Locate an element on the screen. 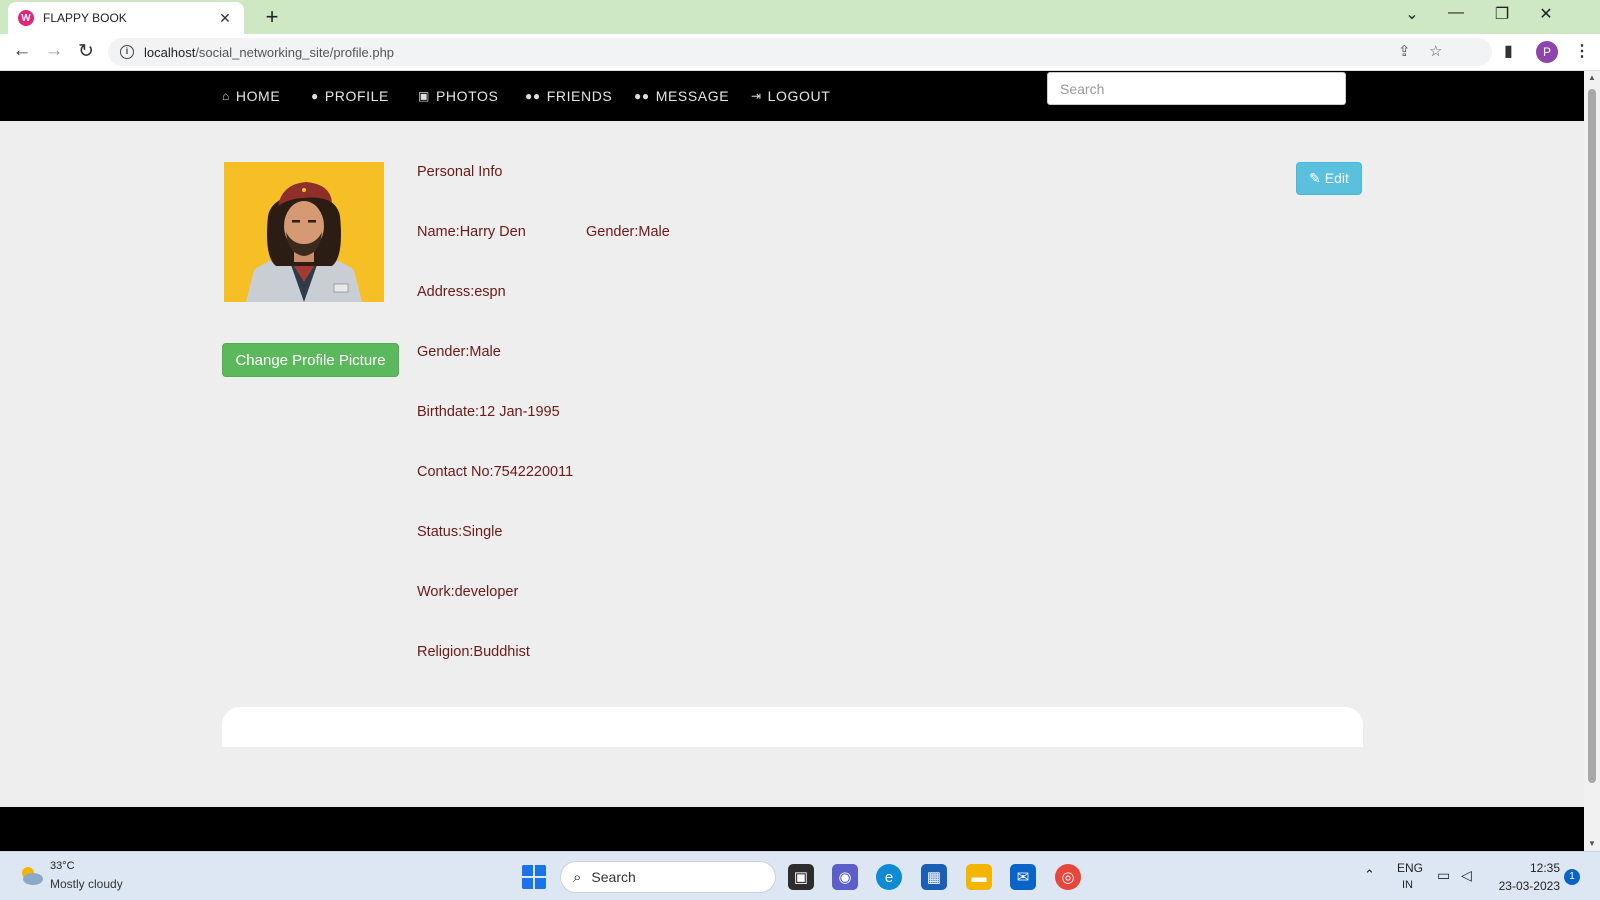  gender-inline-field: Gender:Male is located at coordinates (628, 232).